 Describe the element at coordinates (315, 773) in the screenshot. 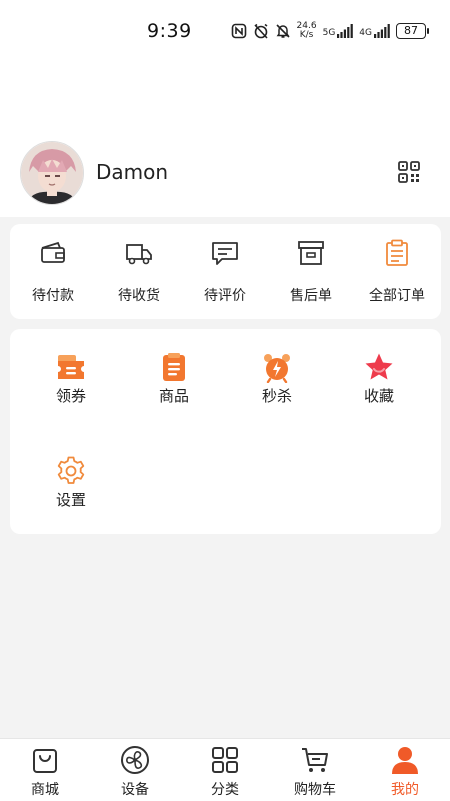

I see `tab-cart: 购物车` at that location.